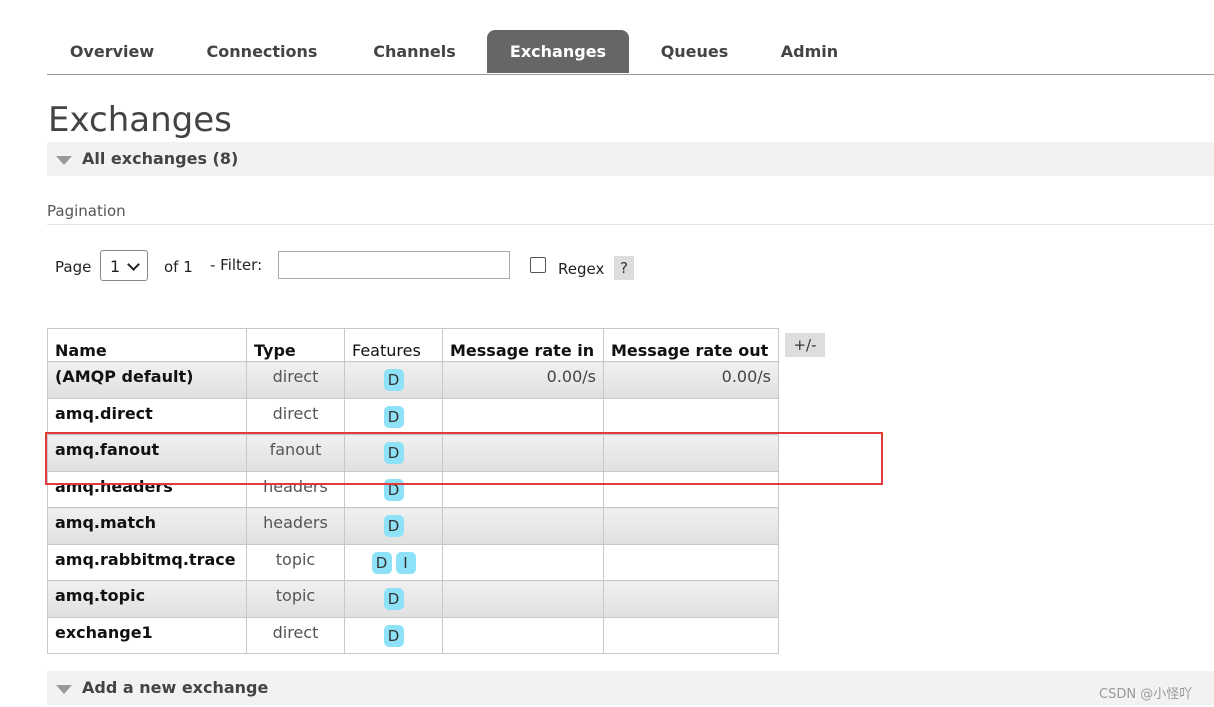 The height and width of the screenshot is (707, 1214). What do you see at coordinates (147, 489) in the screenshot?
I see `exchange-name-link: amq.headers` at bounding box center [147, 489].